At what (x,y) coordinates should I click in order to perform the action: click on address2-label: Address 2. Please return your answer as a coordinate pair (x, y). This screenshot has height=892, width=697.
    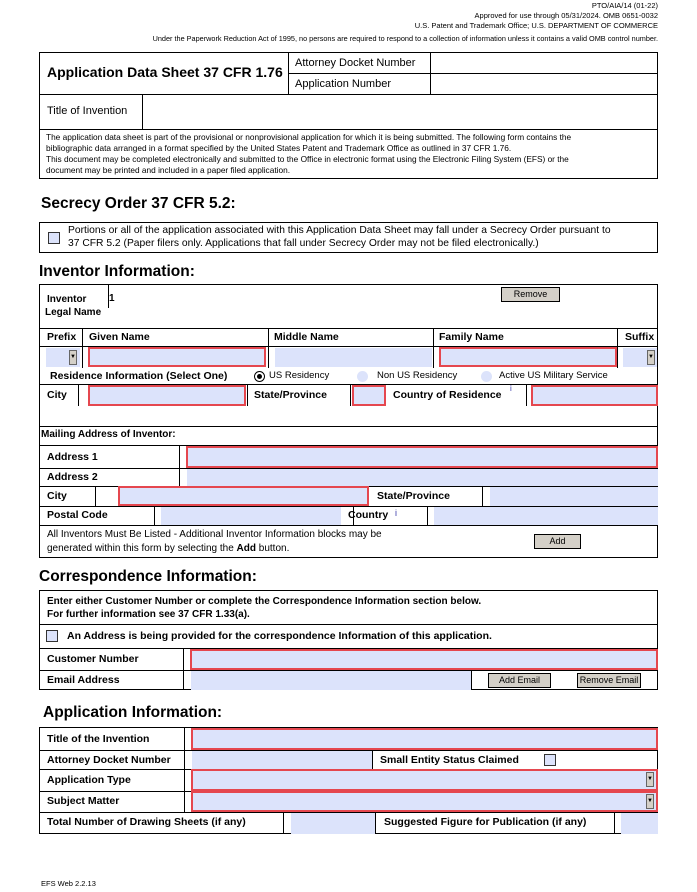
    Looking at the image, I should click on (72, 477).